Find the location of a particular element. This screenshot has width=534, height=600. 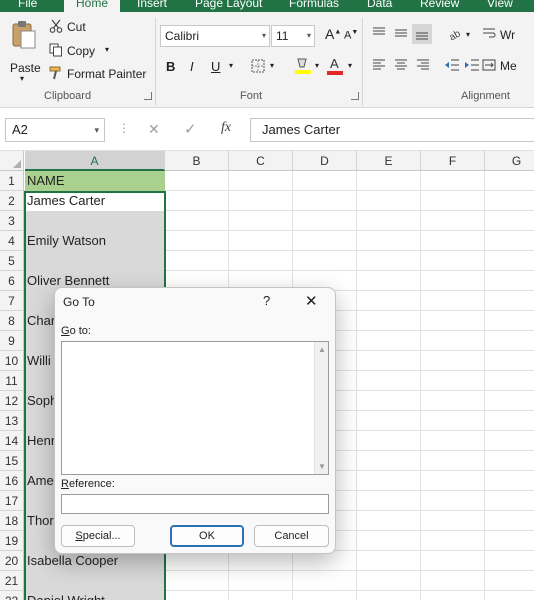

cancel-entry-icon: ✕ is located at coordinates (154, 129).